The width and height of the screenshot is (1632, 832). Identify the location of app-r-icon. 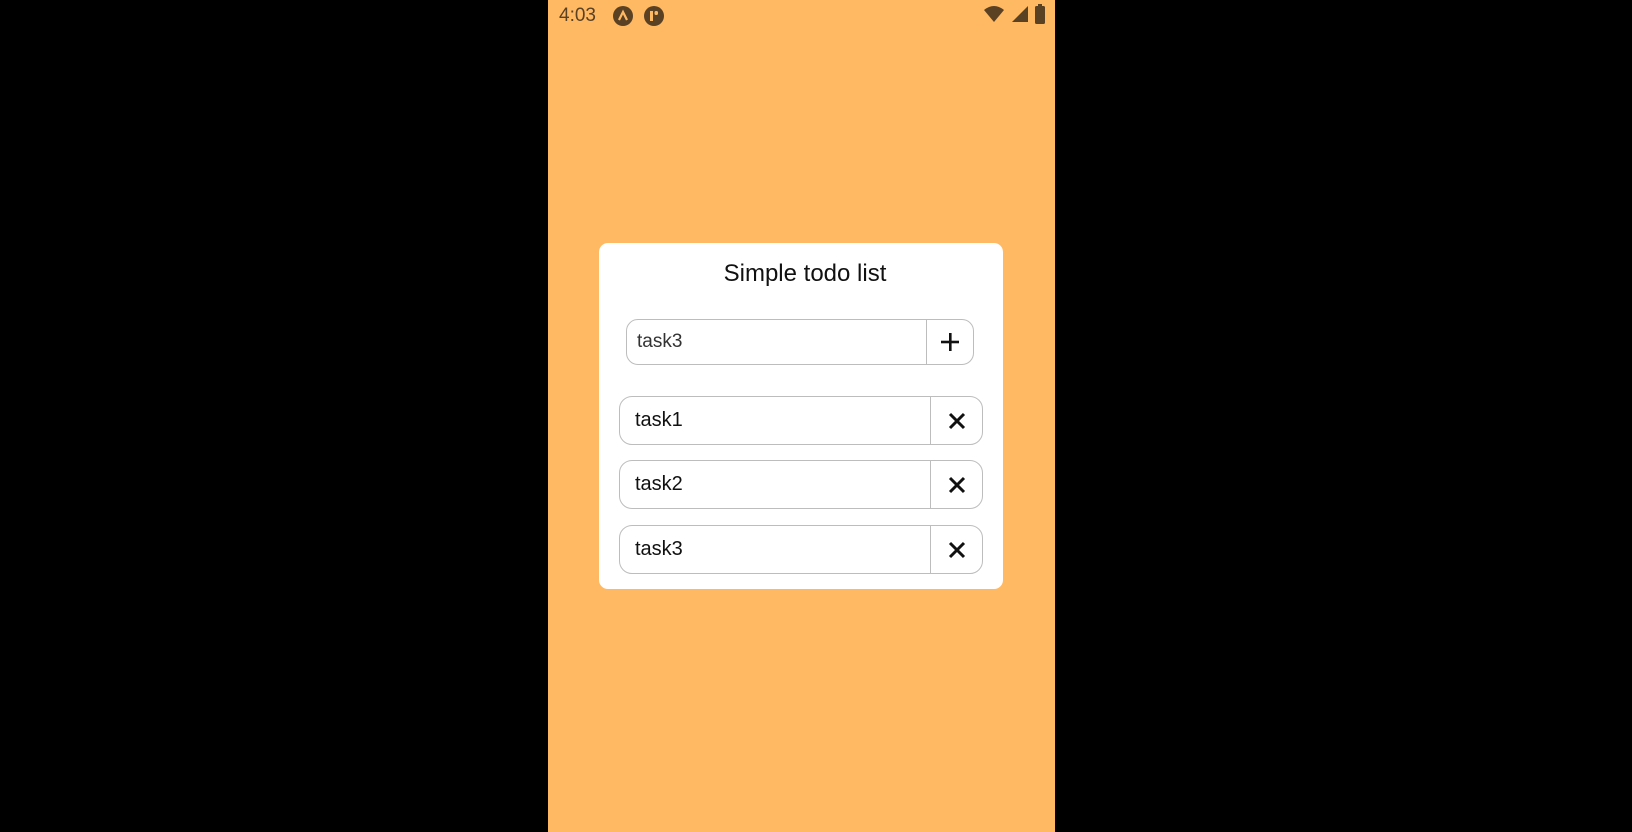
(654, 16).